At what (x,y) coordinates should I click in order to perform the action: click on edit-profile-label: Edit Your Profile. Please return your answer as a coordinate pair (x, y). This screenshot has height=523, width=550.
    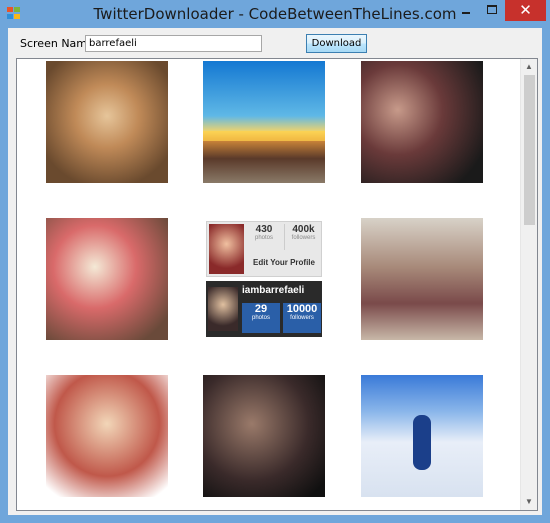
    Looking at the image, I should click on (284, 262).